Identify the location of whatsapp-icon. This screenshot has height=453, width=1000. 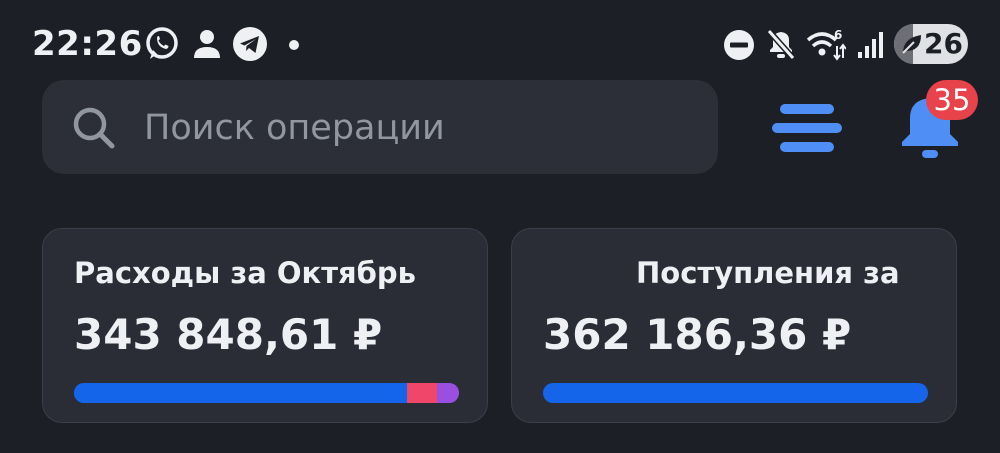
(162, 43).